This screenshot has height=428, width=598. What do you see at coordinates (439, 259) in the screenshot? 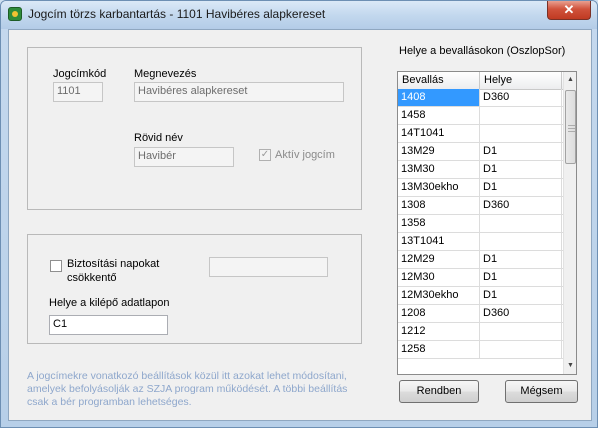
I see `cell-bevallas: 12M29` at bounding box center [439, 259].